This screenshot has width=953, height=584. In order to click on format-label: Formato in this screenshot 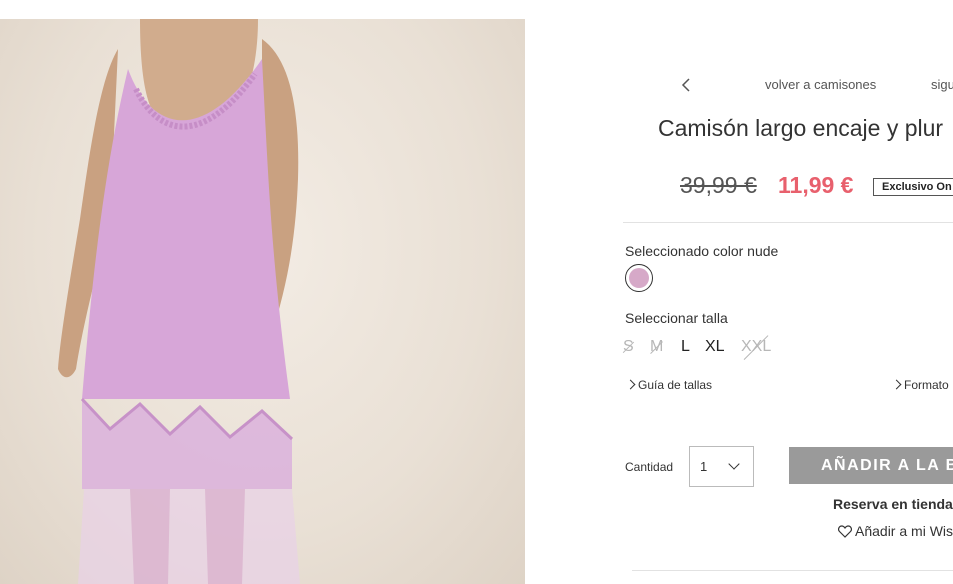, I will do `click(926, 385)`.